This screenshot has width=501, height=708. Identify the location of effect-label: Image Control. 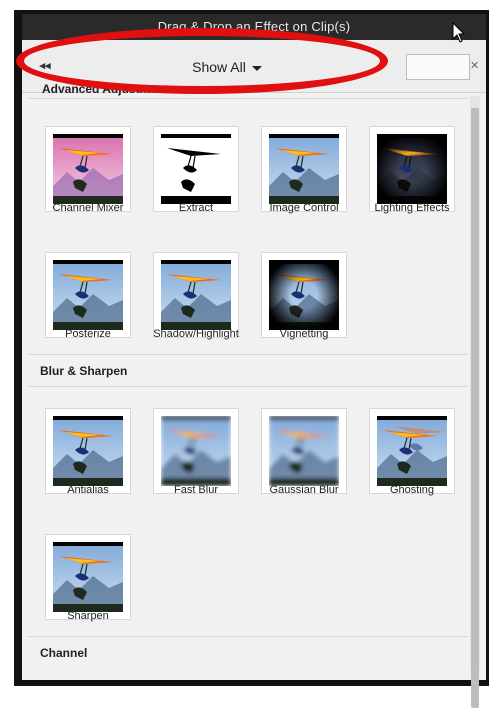
(304, 208).